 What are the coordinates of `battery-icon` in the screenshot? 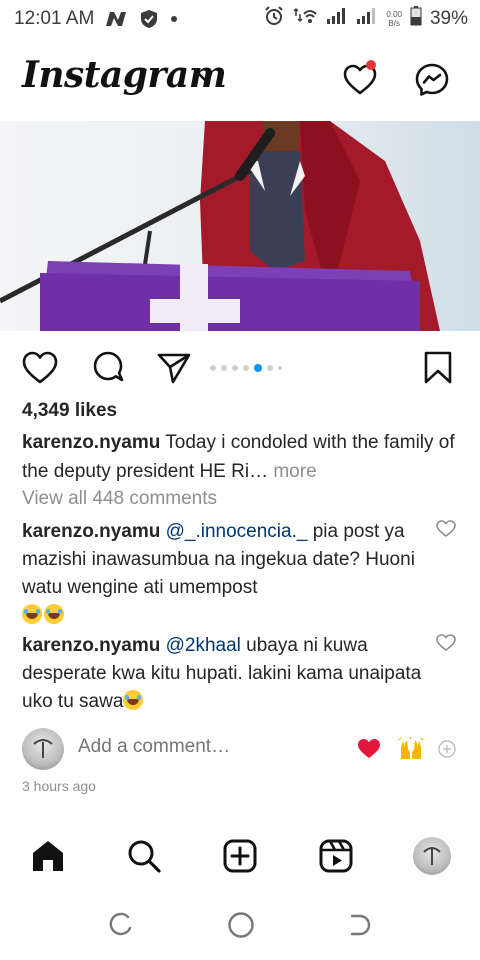 It's located at (416, 19).